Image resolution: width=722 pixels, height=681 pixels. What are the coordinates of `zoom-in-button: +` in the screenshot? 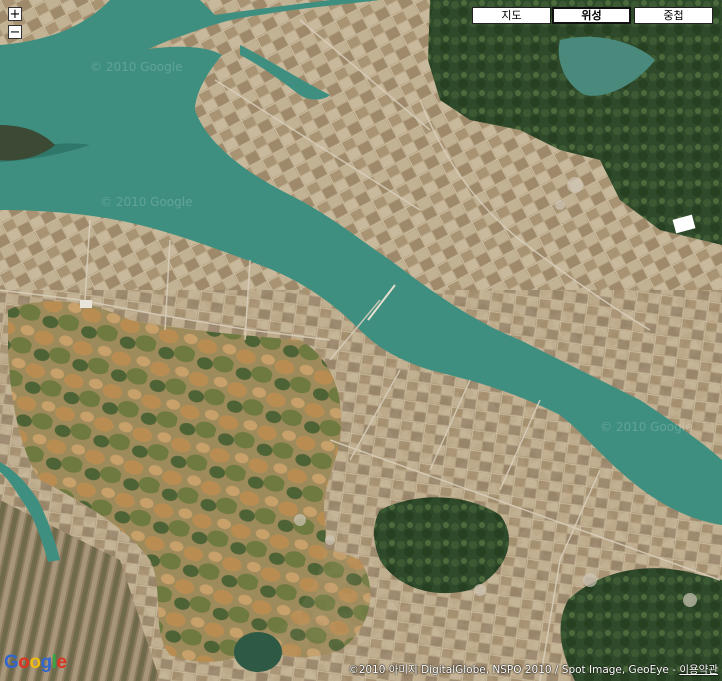 It's located at (15, 14).